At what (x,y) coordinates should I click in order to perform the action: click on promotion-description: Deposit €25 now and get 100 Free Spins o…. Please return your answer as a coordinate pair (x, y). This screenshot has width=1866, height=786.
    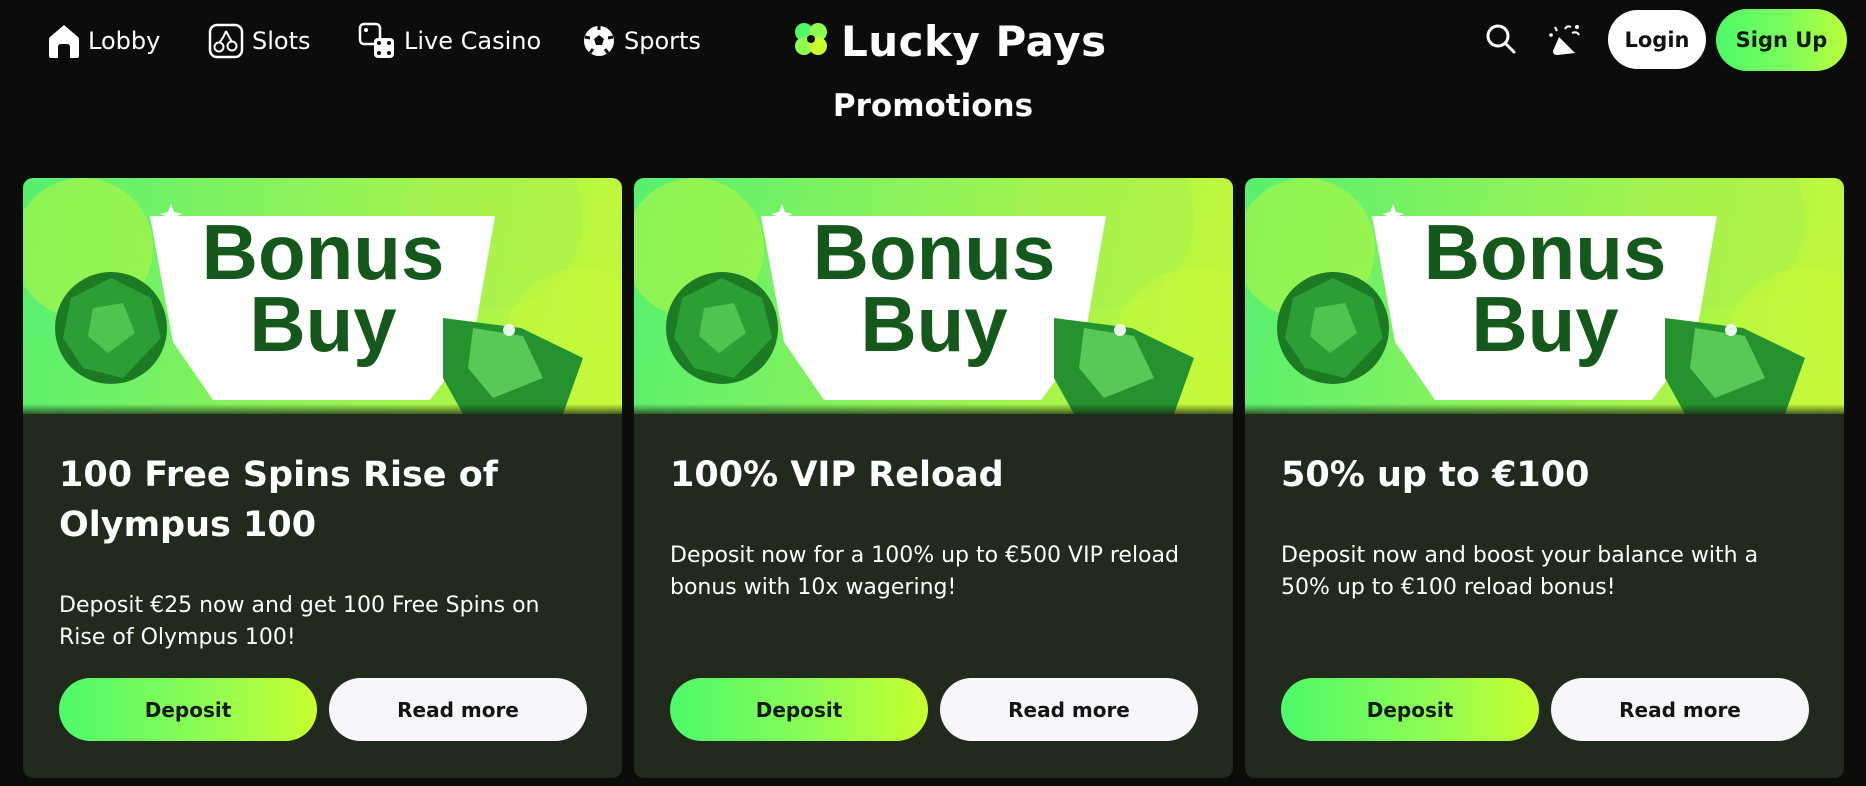
    Looking at the image, I should click on (299, 621).